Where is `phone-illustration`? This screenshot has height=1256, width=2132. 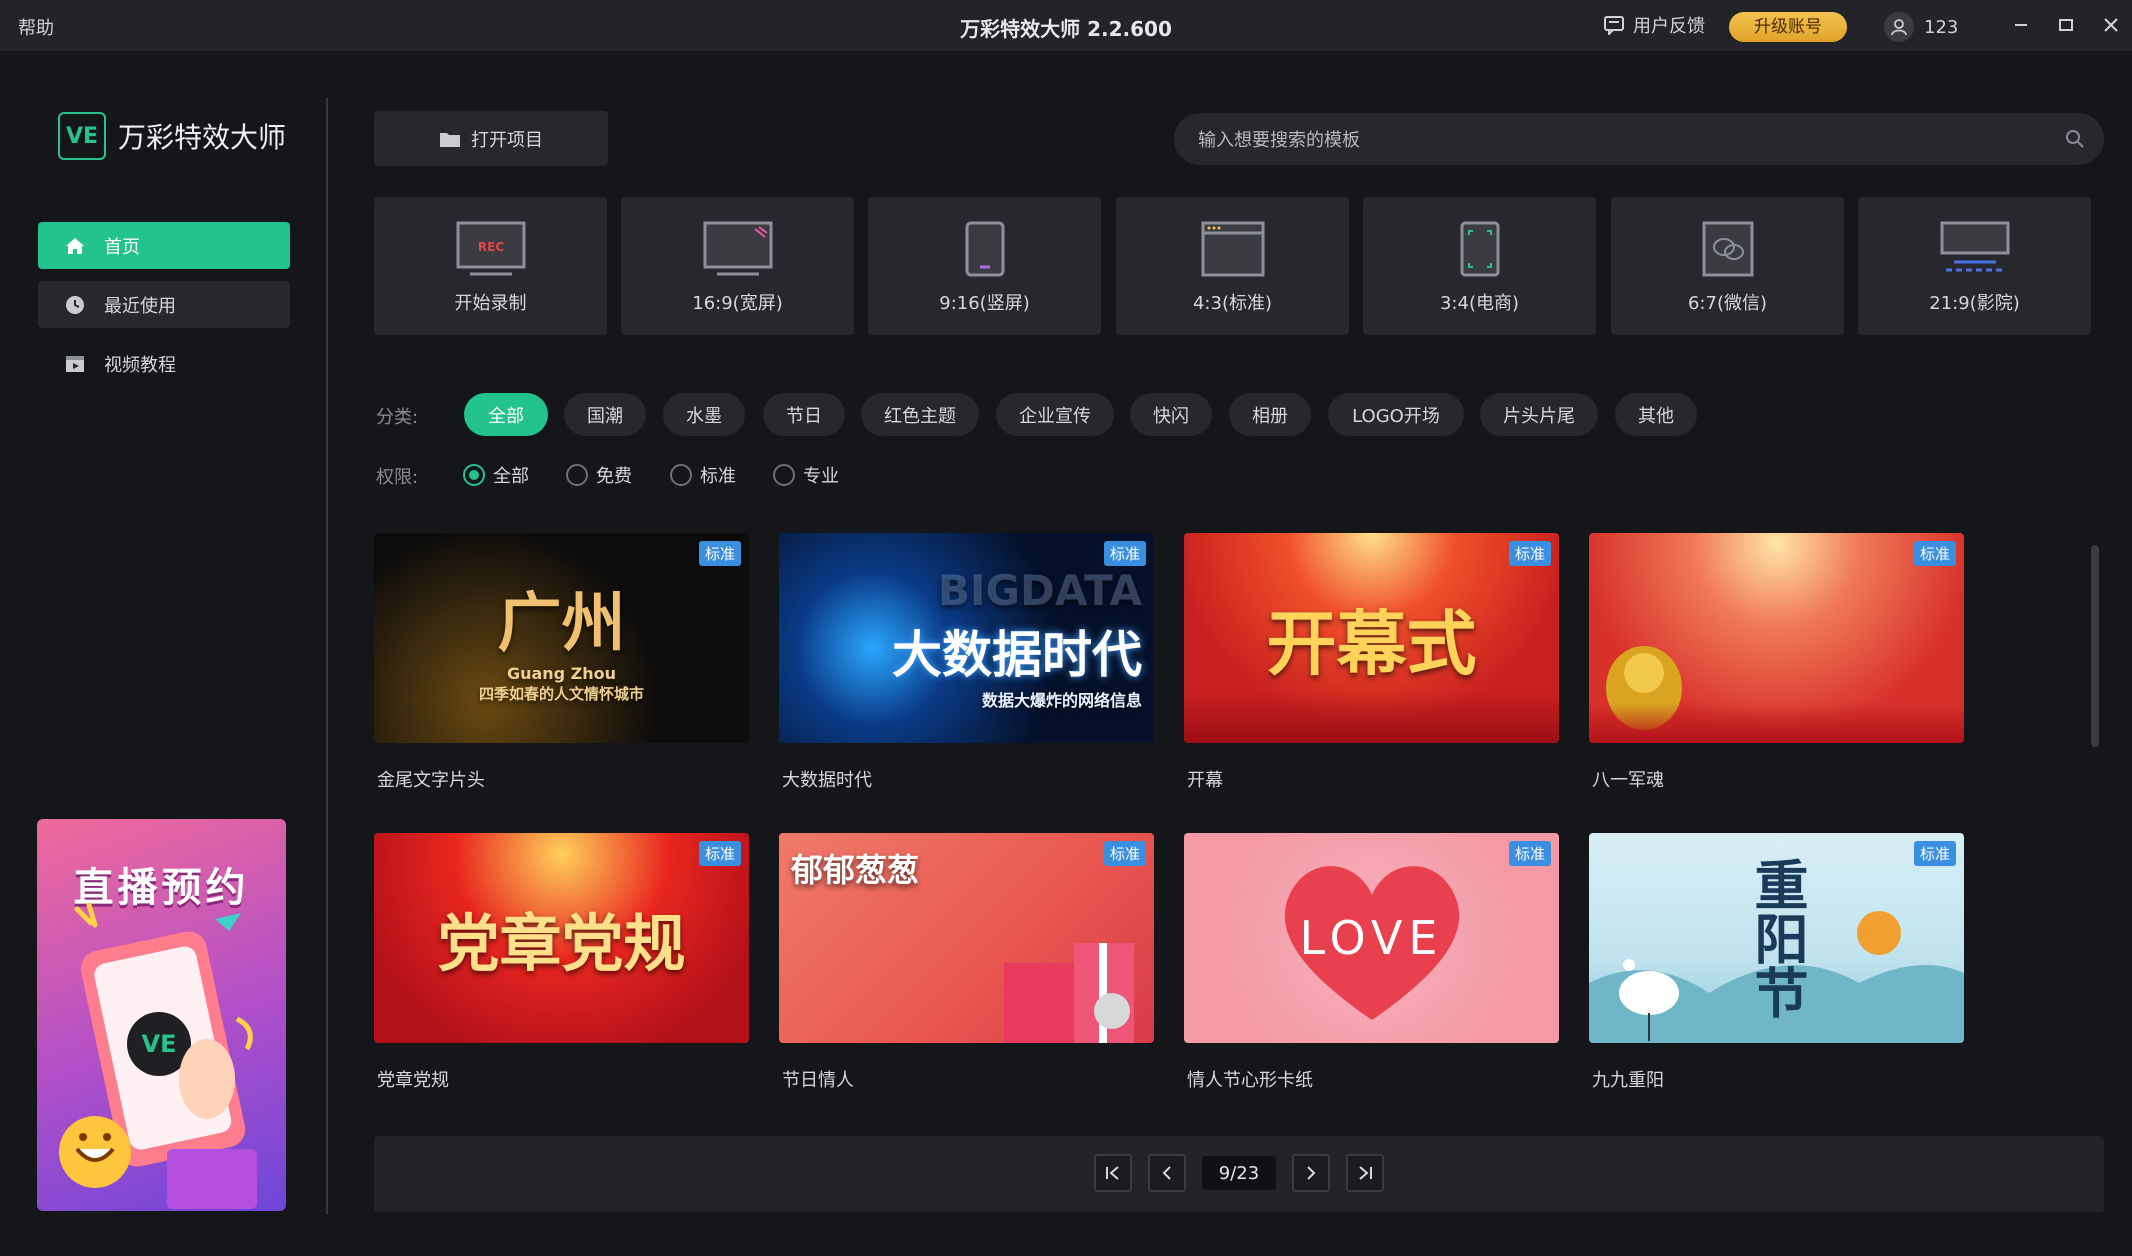
phone-illustration is located at coordinates (158, 1055).